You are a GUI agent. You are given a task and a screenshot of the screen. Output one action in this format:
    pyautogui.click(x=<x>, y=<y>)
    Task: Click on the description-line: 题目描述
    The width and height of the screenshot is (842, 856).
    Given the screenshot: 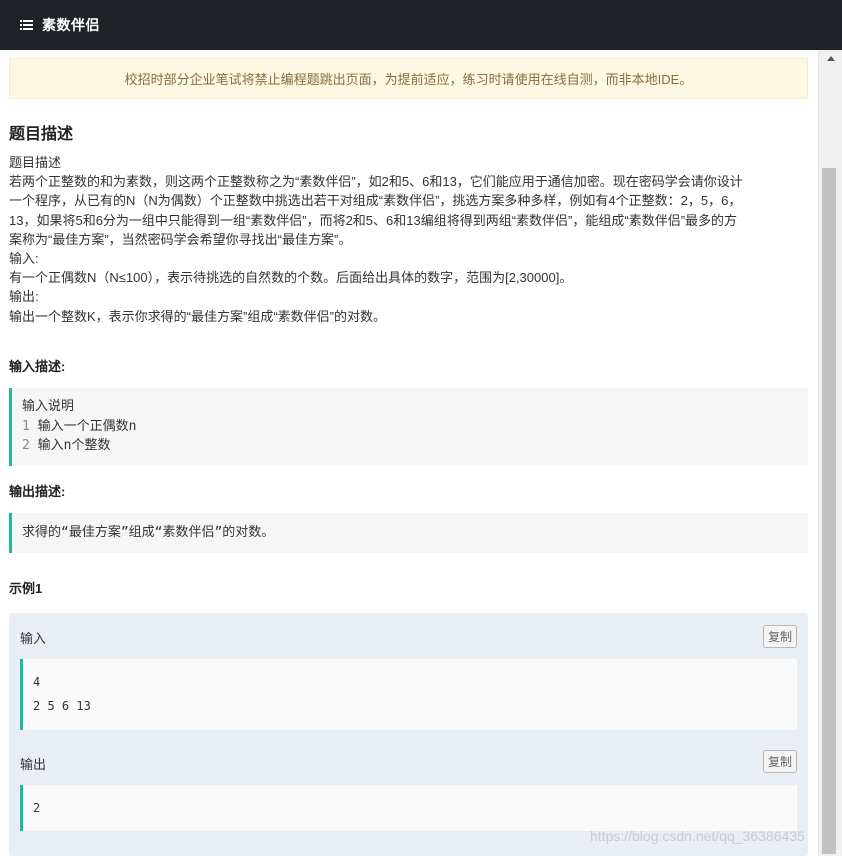 What is the action you would take?
    pyautogui.click(x=35, y=162)
    